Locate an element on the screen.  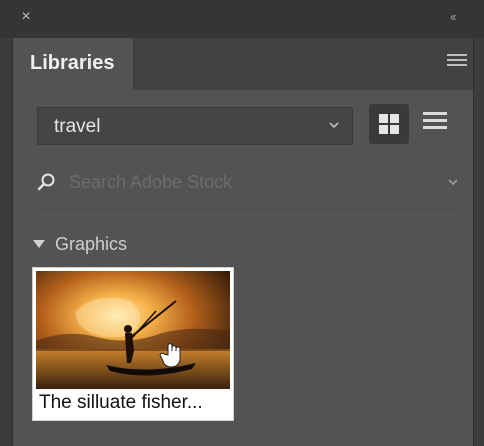
search-options-chevron-icon is located at coordinates (453, 182).